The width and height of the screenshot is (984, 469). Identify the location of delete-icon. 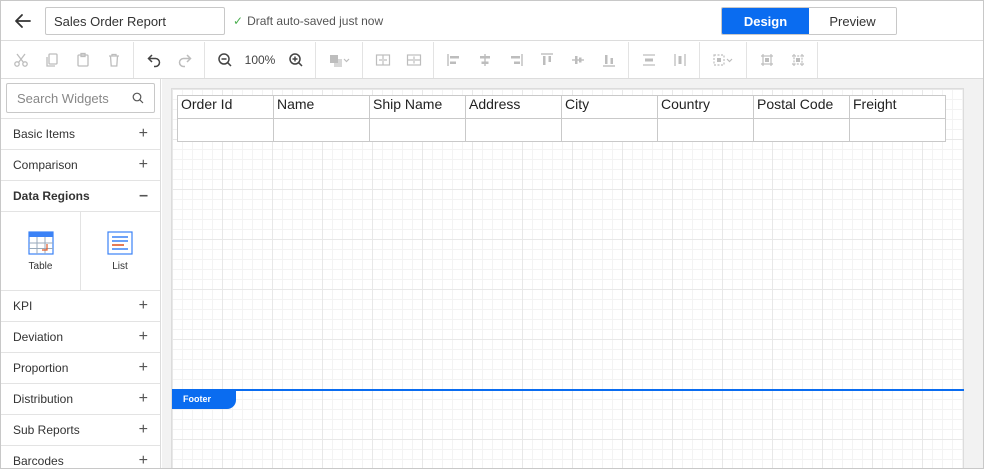
(113, 60).